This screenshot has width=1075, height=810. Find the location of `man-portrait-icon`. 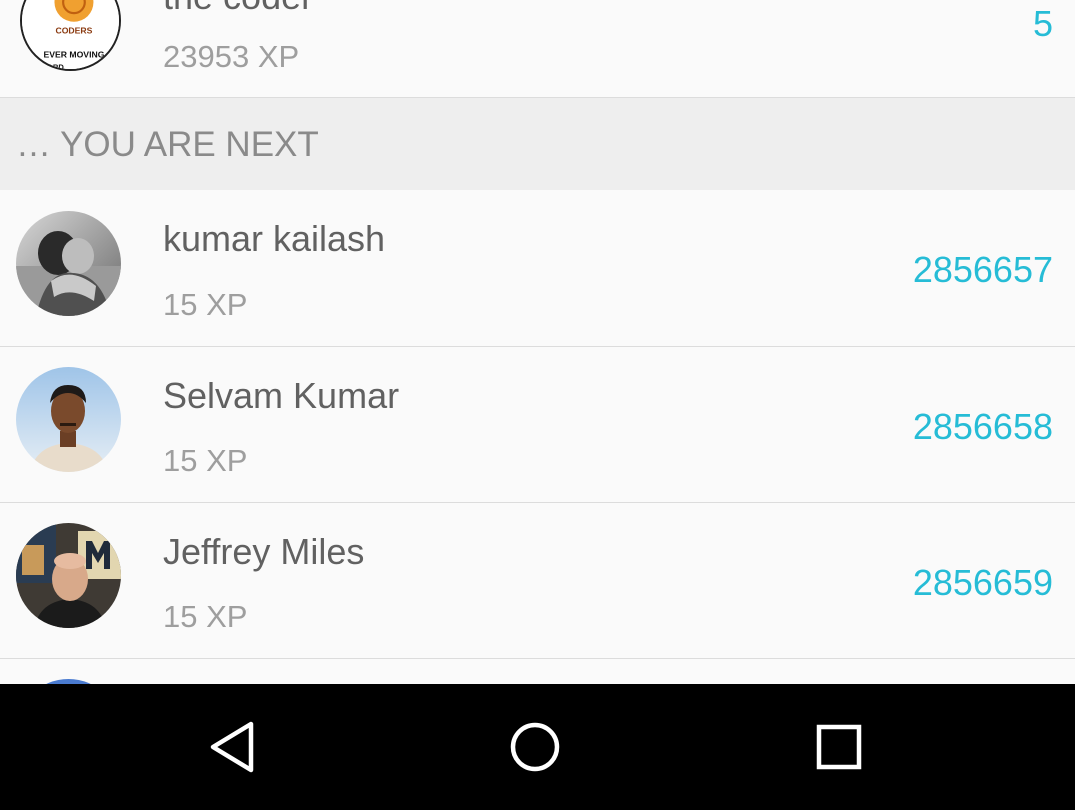

man-portrait-icon is located at coordinates (68, 419).